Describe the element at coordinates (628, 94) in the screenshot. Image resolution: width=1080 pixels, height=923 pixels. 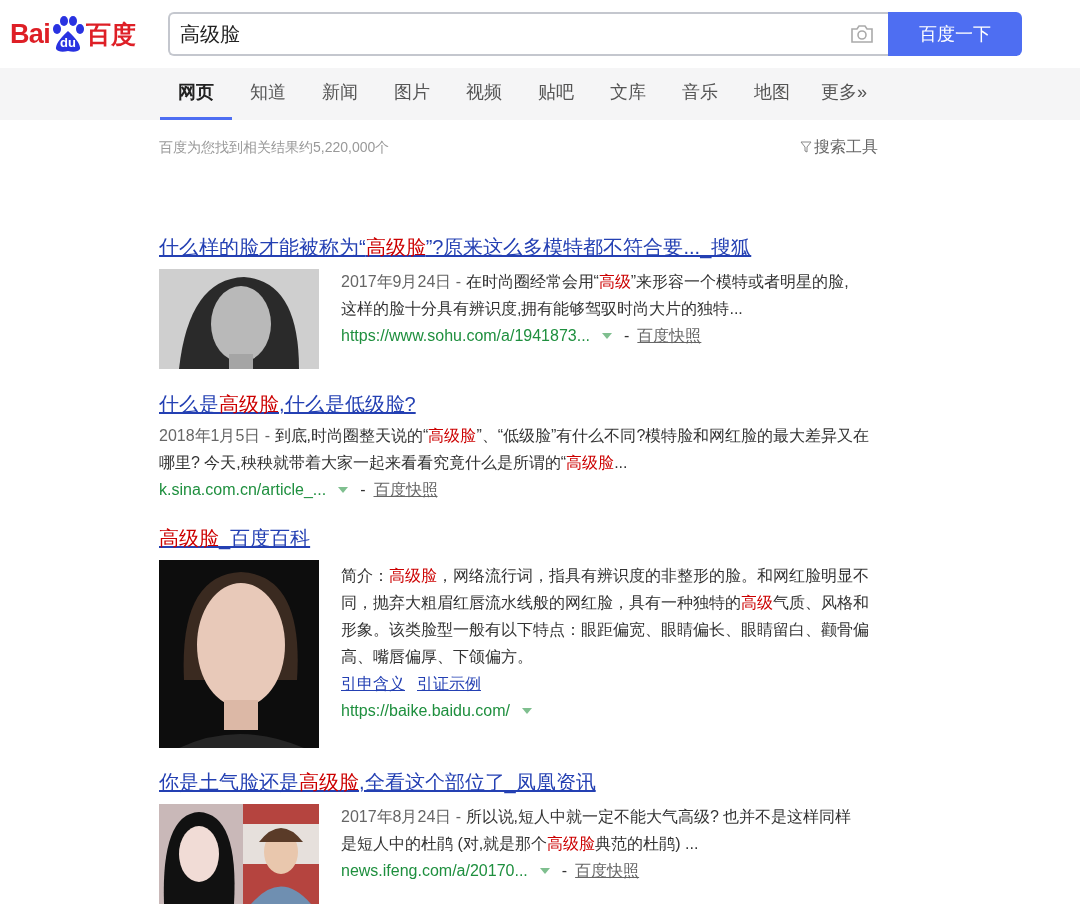
I see `nav-tab: 文库` at that location.